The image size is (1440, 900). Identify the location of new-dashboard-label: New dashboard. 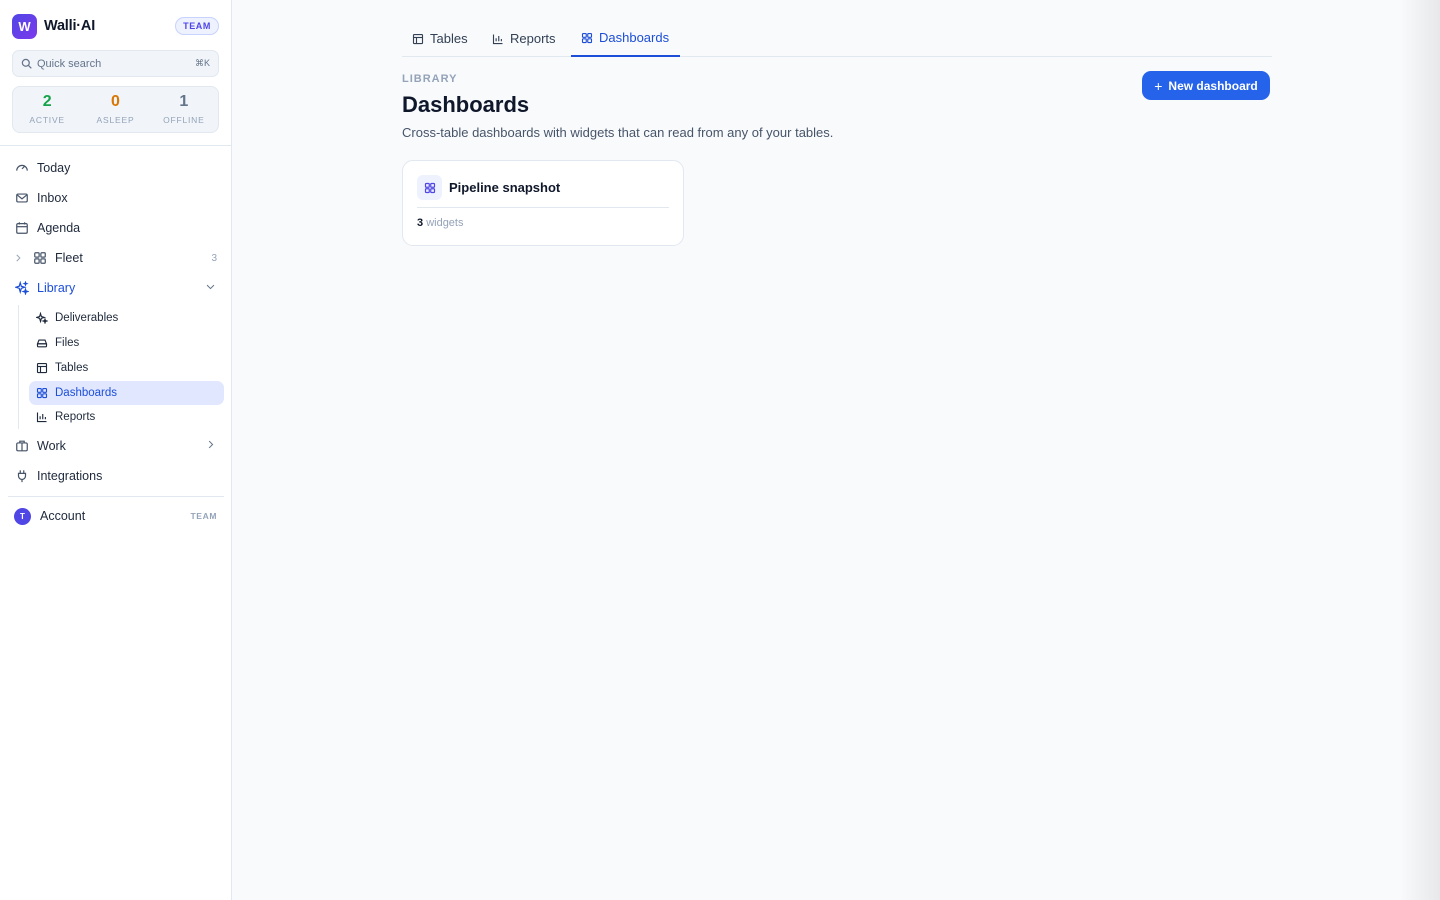
(1213, 85).